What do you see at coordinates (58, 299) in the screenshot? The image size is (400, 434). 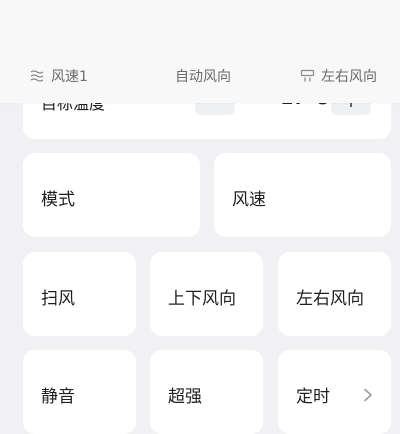 I see `swing-label: 扫风` at bounding box center [58, 299].